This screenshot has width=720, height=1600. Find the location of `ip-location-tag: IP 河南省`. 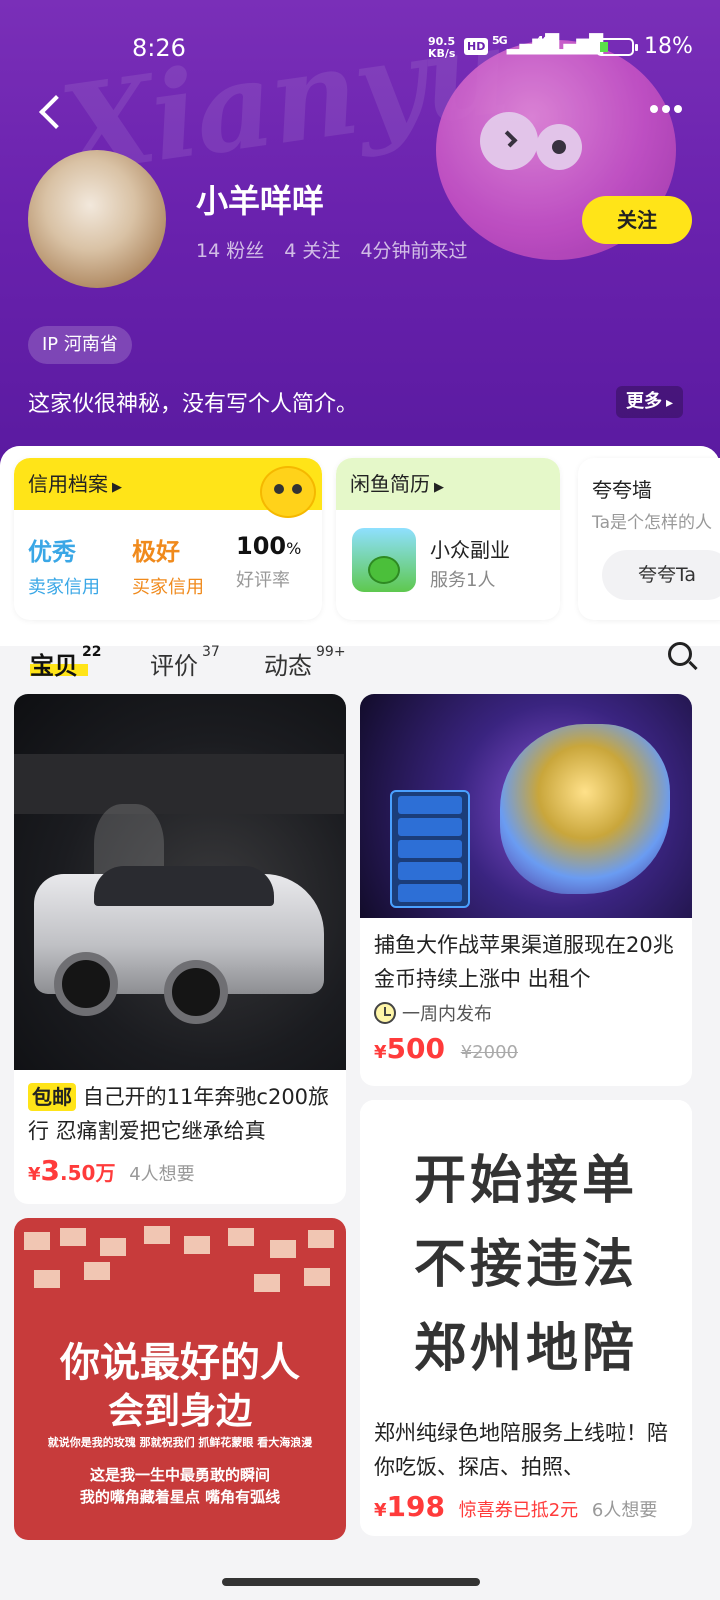

ip-location-tag: IP 河南省 is located at coordinates (80, 345).